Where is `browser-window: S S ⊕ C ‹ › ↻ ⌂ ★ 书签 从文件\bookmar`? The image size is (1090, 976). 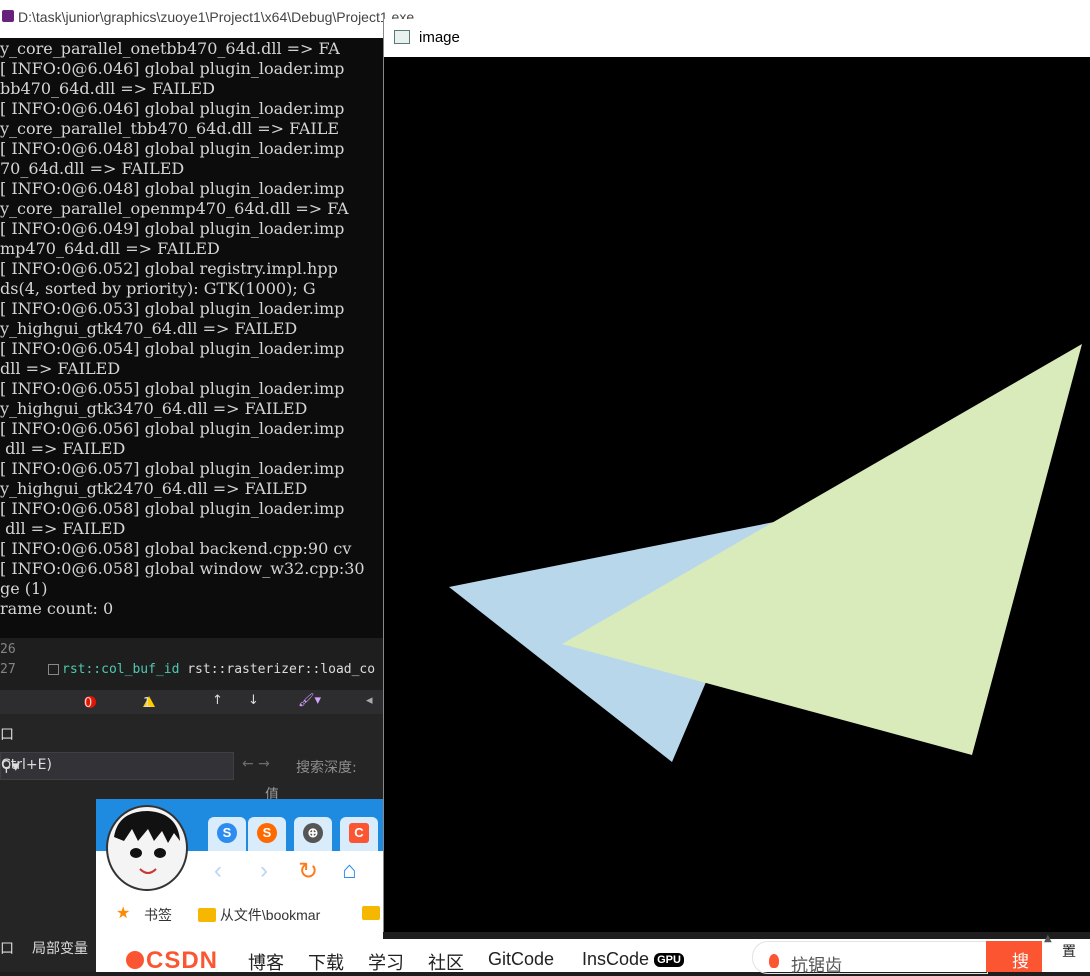 browser-window: S S ⊕ C ‹ › ↻ ⌂ ★ 书签 从文件\bookmar is located at coordinates (239, 869).